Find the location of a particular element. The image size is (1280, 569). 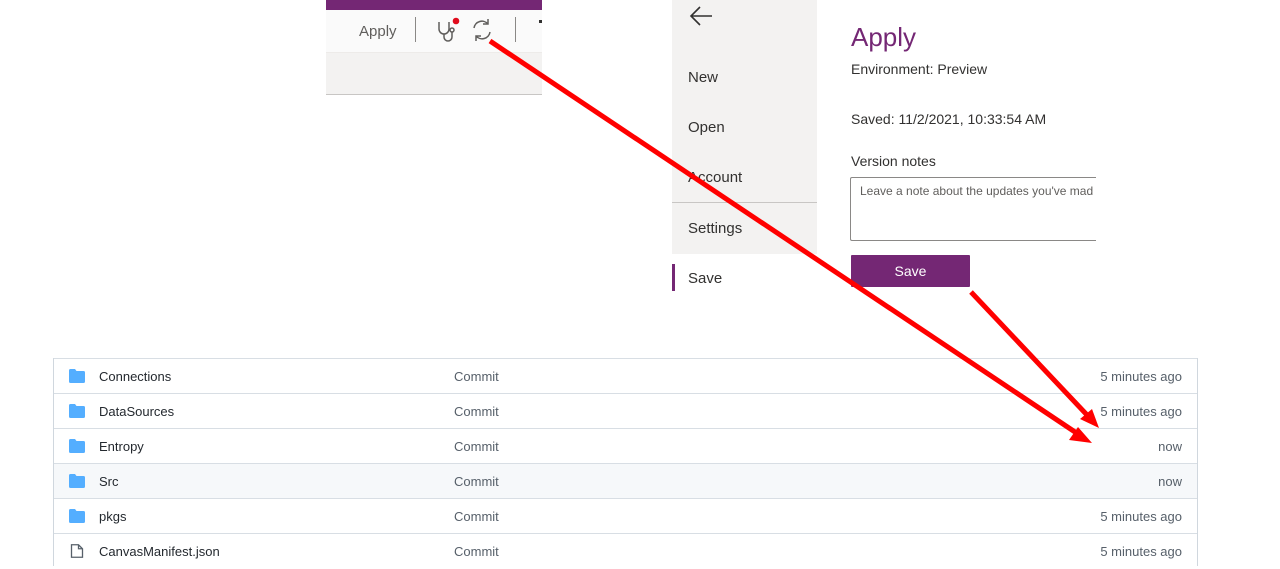

notification-dot is located at coordinates (456, 21).